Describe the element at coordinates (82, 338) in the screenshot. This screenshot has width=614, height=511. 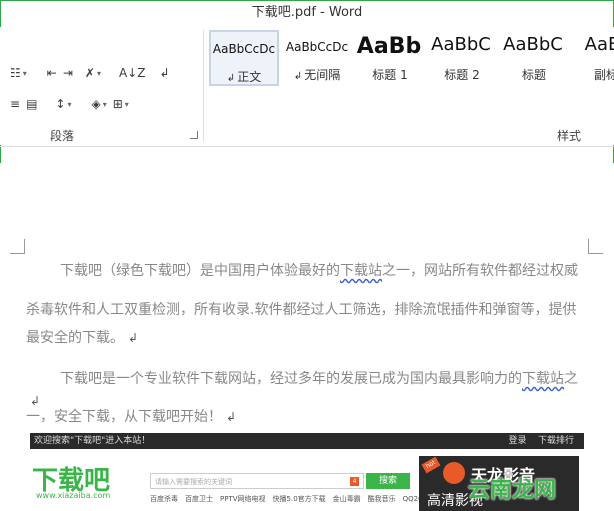
I see `paragraph-1-line-3: 最安全的下载。 ↲` at that location.